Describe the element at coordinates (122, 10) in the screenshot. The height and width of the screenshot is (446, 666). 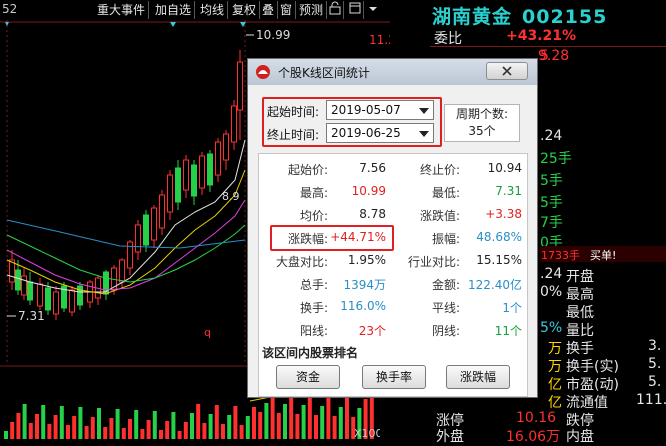
I see `toolbar-major-events: 重大事件` at that location.